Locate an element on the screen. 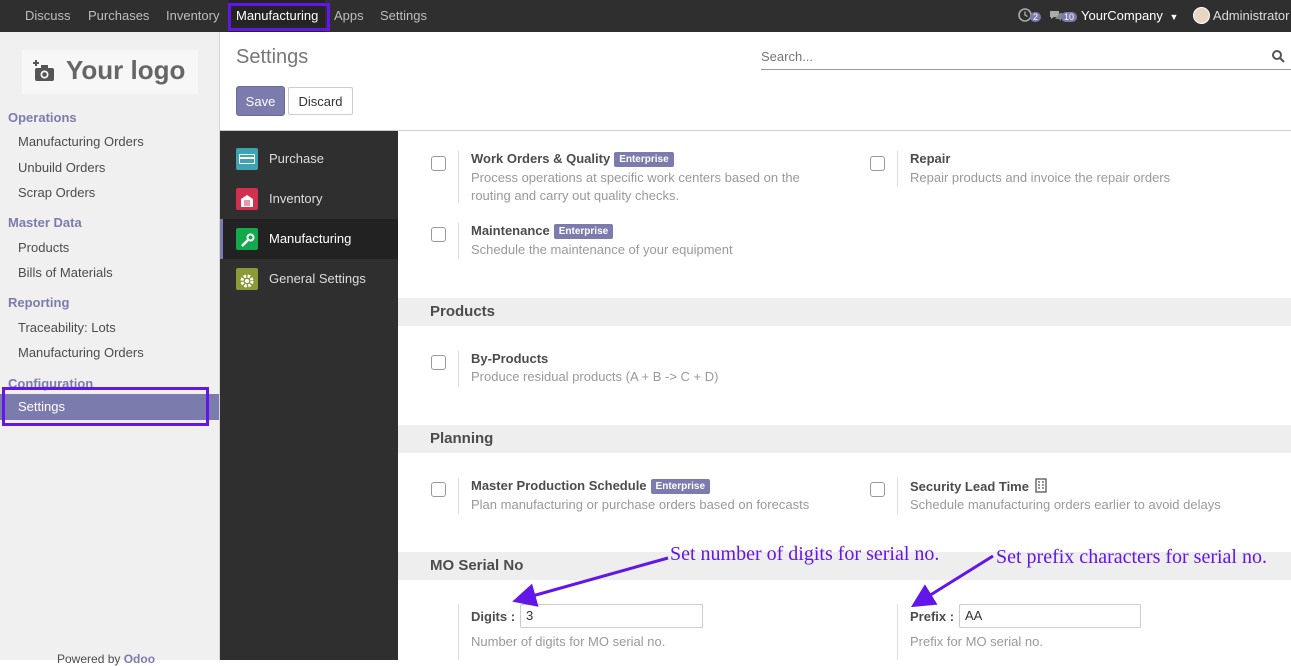 The height and width of the screenshot is (666, 1291). user-name: Administrator is located at coordinates (1251, 15).